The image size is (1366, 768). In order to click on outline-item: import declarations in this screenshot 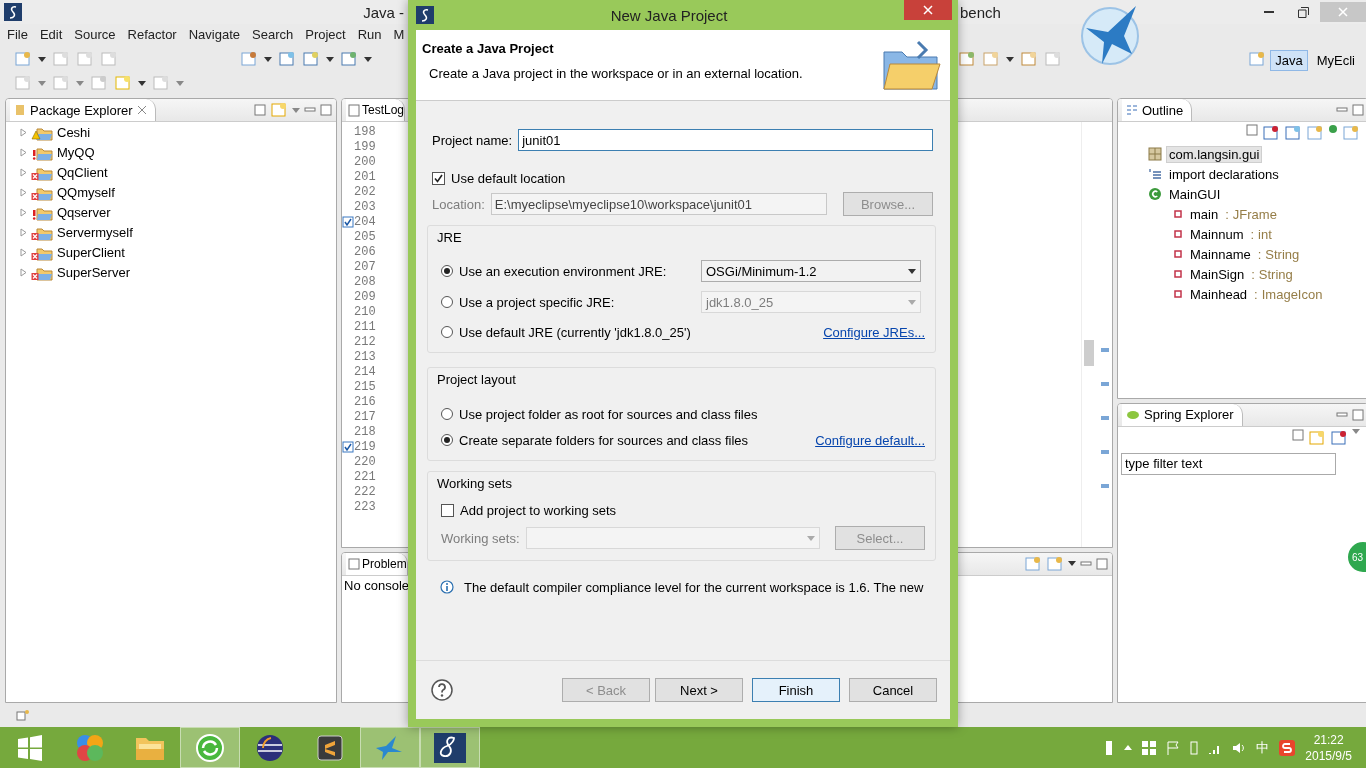, I will do `click(1224, 174)`.